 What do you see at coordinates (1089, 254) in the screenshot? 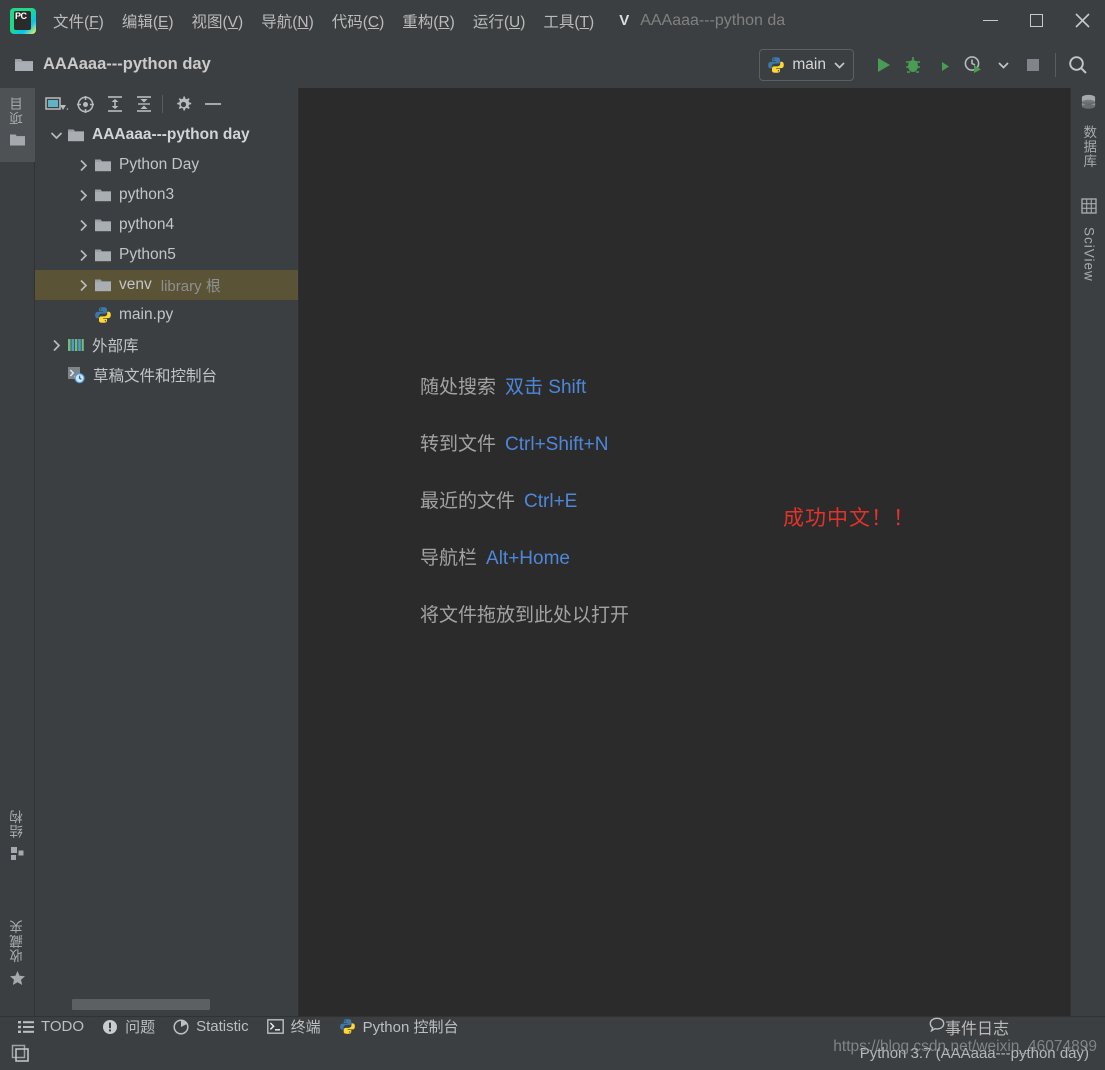
I see `sidebar-item-sciview-label: SciView` at bounding box center [1089, 254].